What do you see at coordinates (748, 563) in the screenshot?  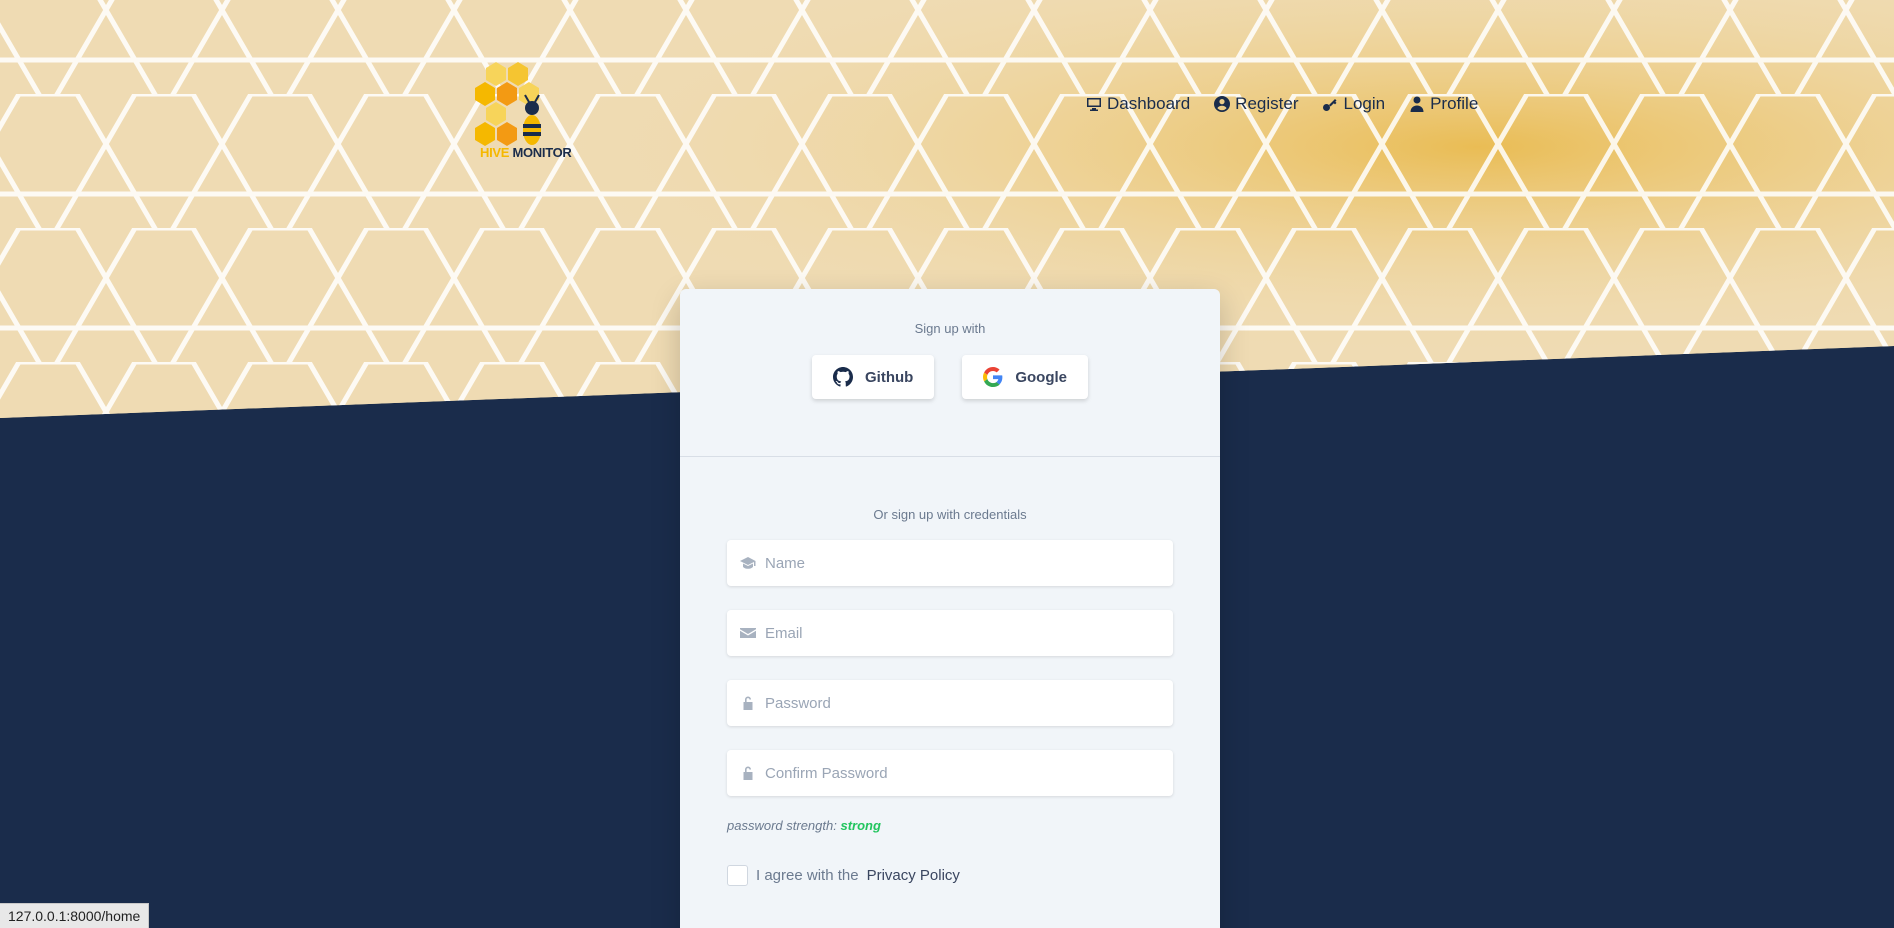 I see `graduation-cap-icon` at bounding box center [748, 563].